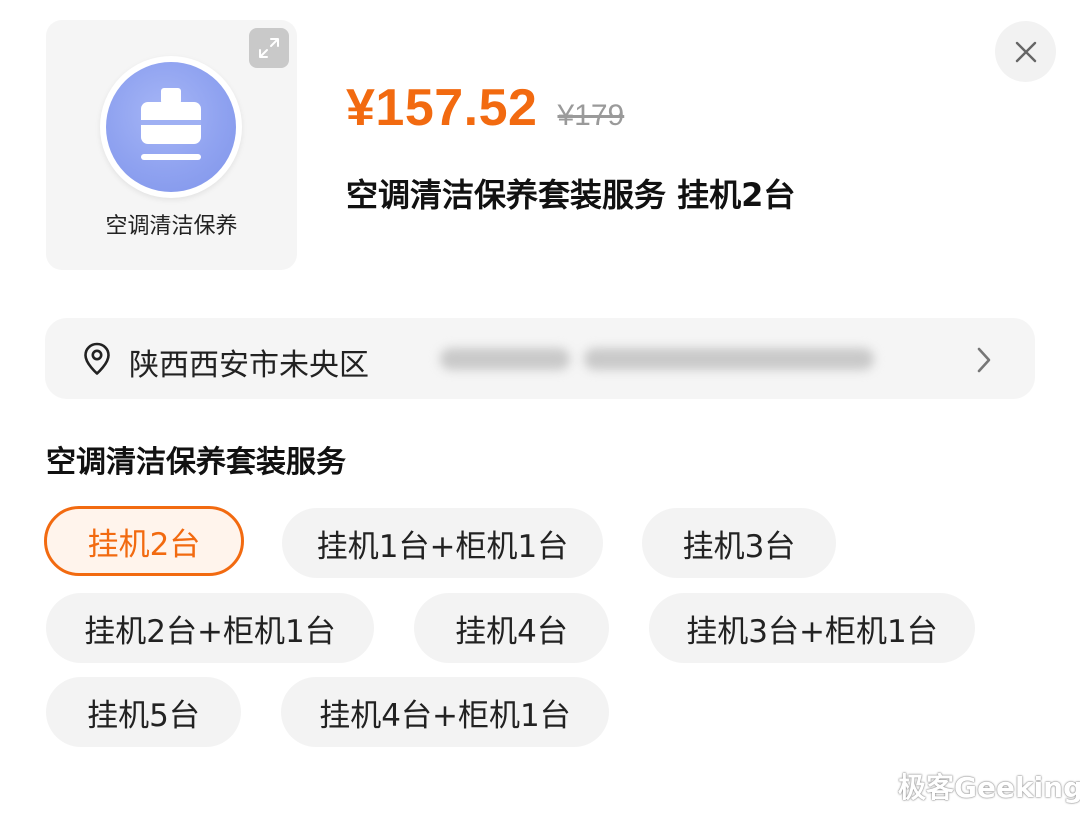 This screenshot has height=814, width=1080. What do you see at coordinates (442, 543) in the screenshot?
I see `option-chip: 挂机1台+柜机1台` at bounding box center [442, 543].